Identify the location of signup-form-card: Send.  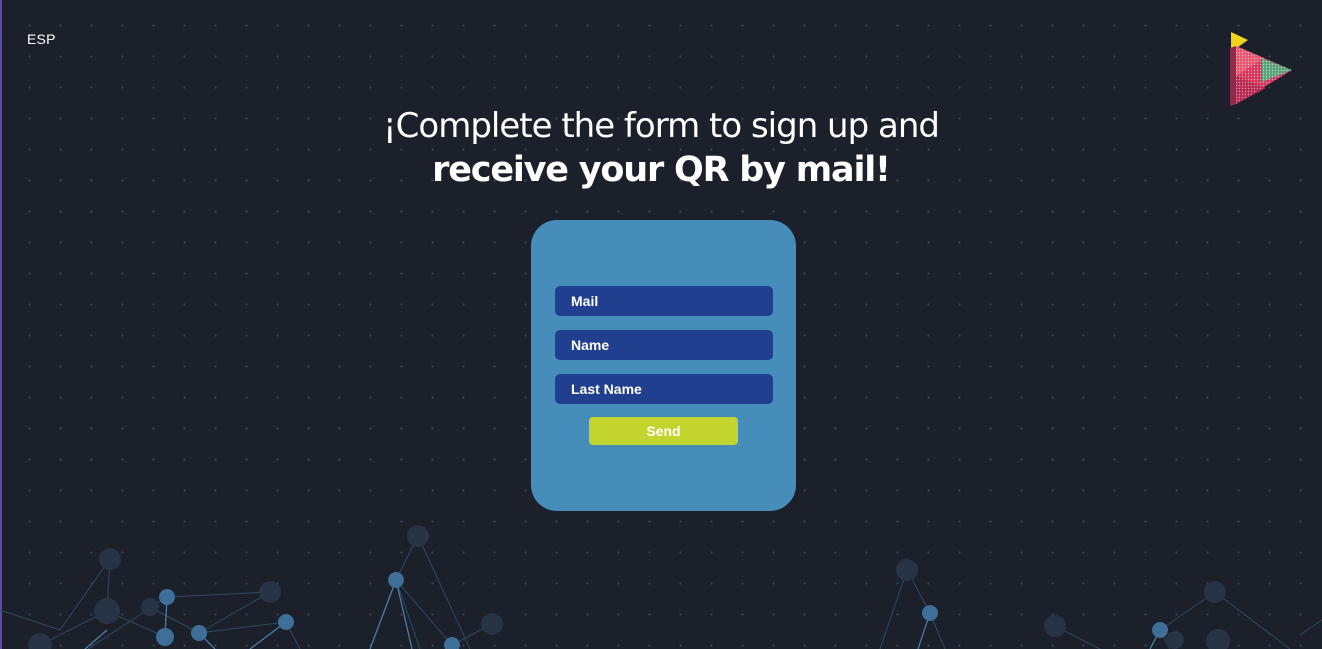
(663, 365).